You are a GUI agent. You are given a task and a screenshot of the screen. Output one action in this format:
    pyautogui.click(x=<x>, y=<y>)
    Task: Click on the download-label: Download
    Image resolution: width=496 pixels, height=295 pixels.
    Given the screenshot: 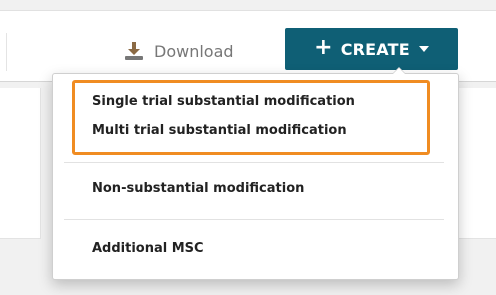 What is the action you would take?
    pyautogui.click(x=194, y=51)
    